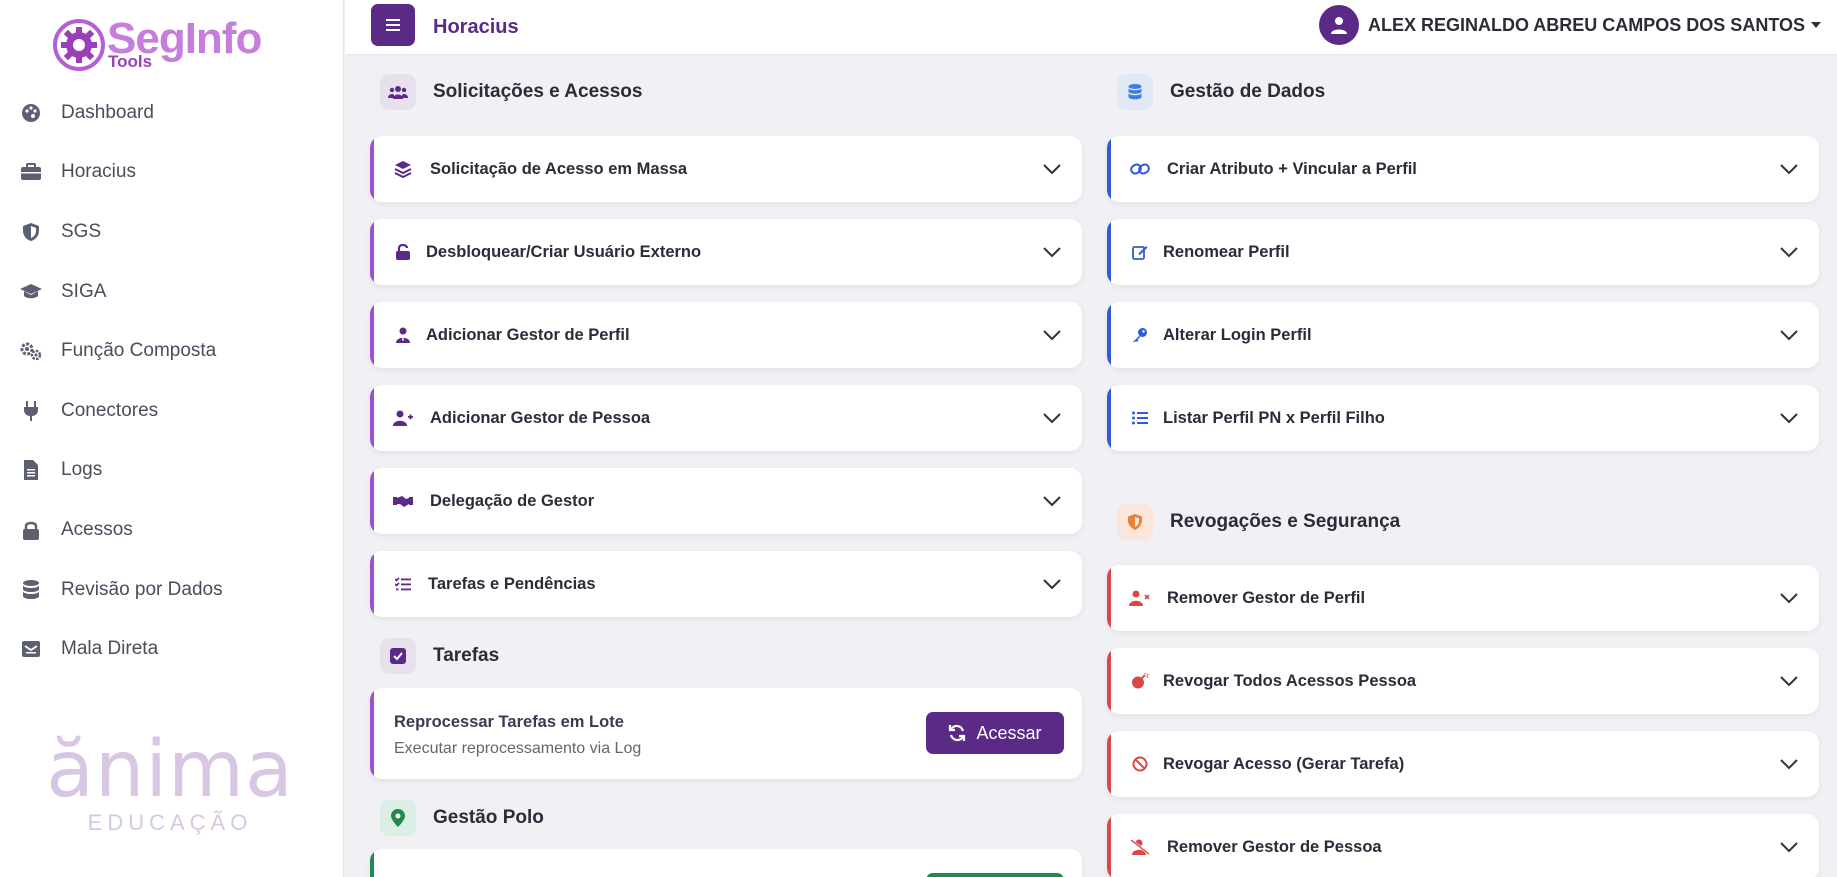  I want to click on card-label: Revogar Todos Acessos Pessoa, so click(1290, 680).